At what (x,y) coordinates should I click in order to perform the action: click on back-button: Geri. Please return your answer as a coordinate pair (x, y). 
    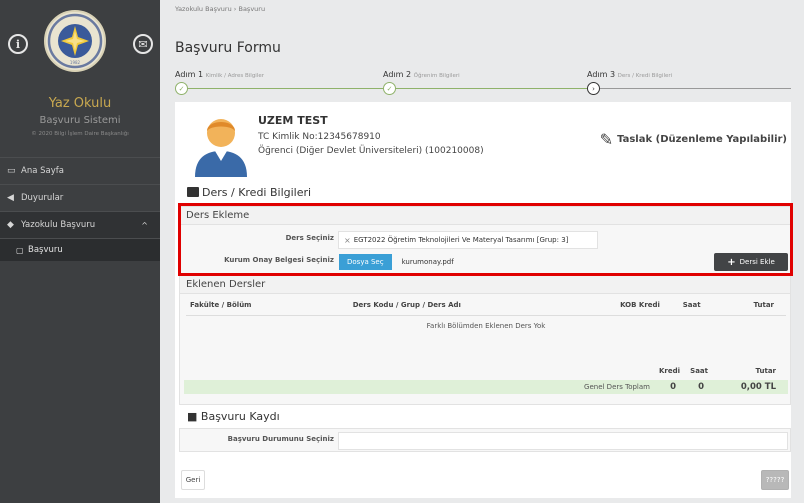
    Looking at the image, I should click on (193, 480).